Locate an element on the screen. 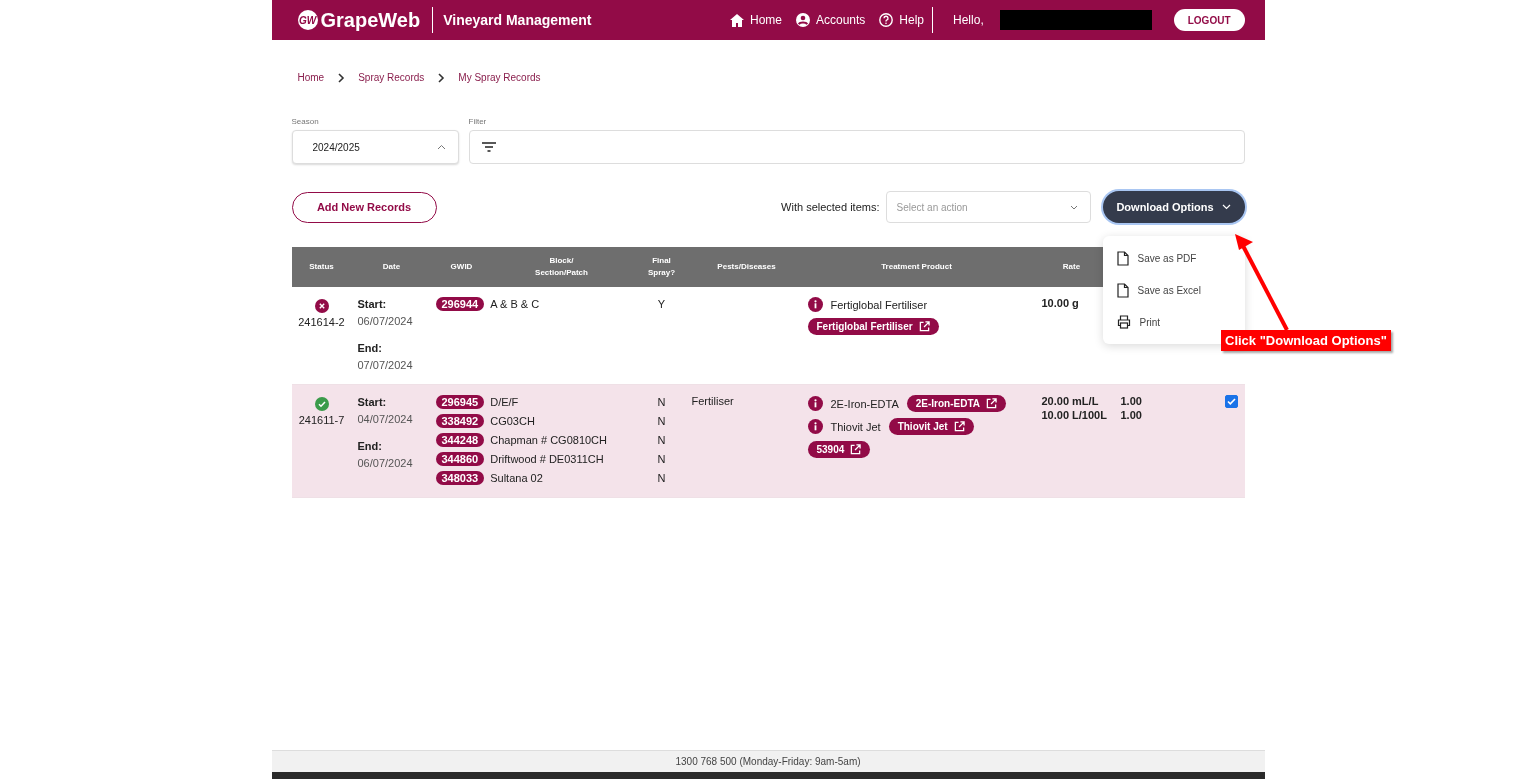  gwid-badge: 296945 is located at coordinates (460, 402).